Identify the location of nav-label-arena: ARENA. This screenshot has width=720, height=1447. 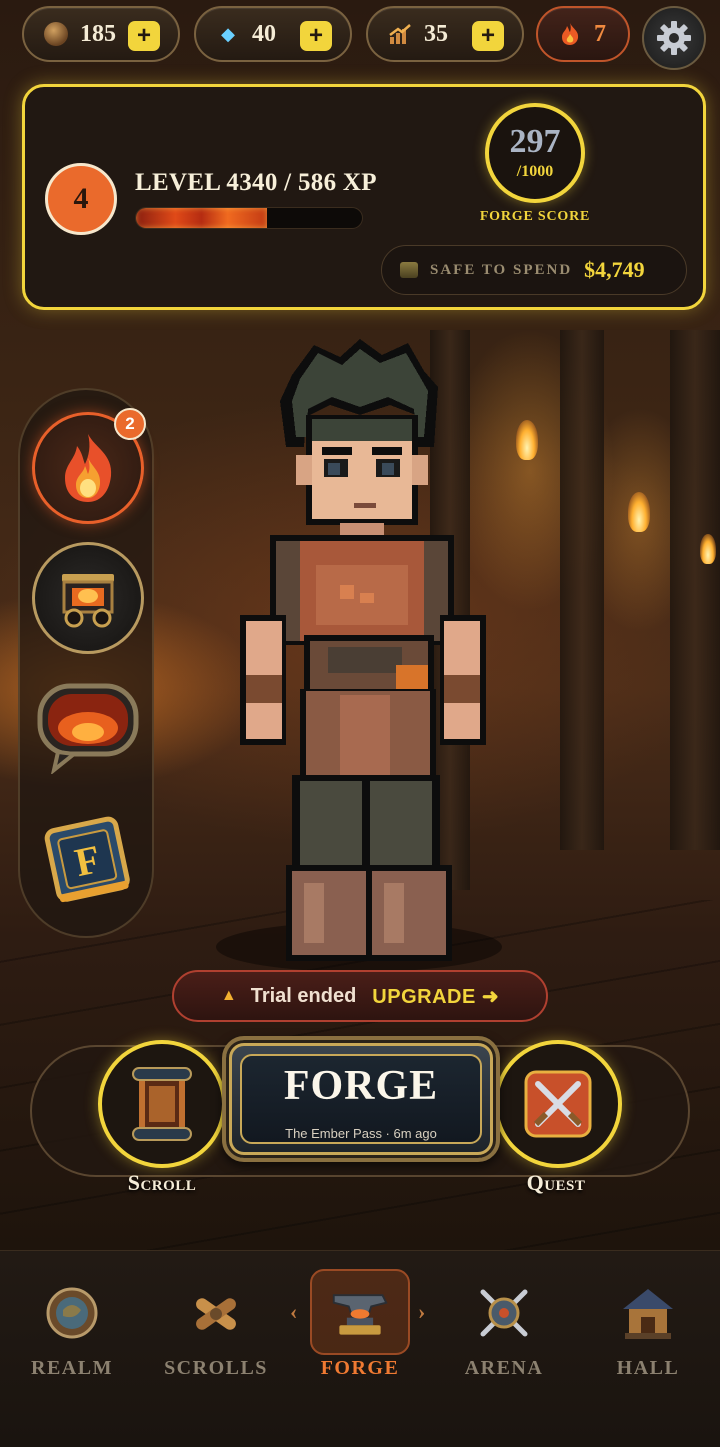
(504, 1368).